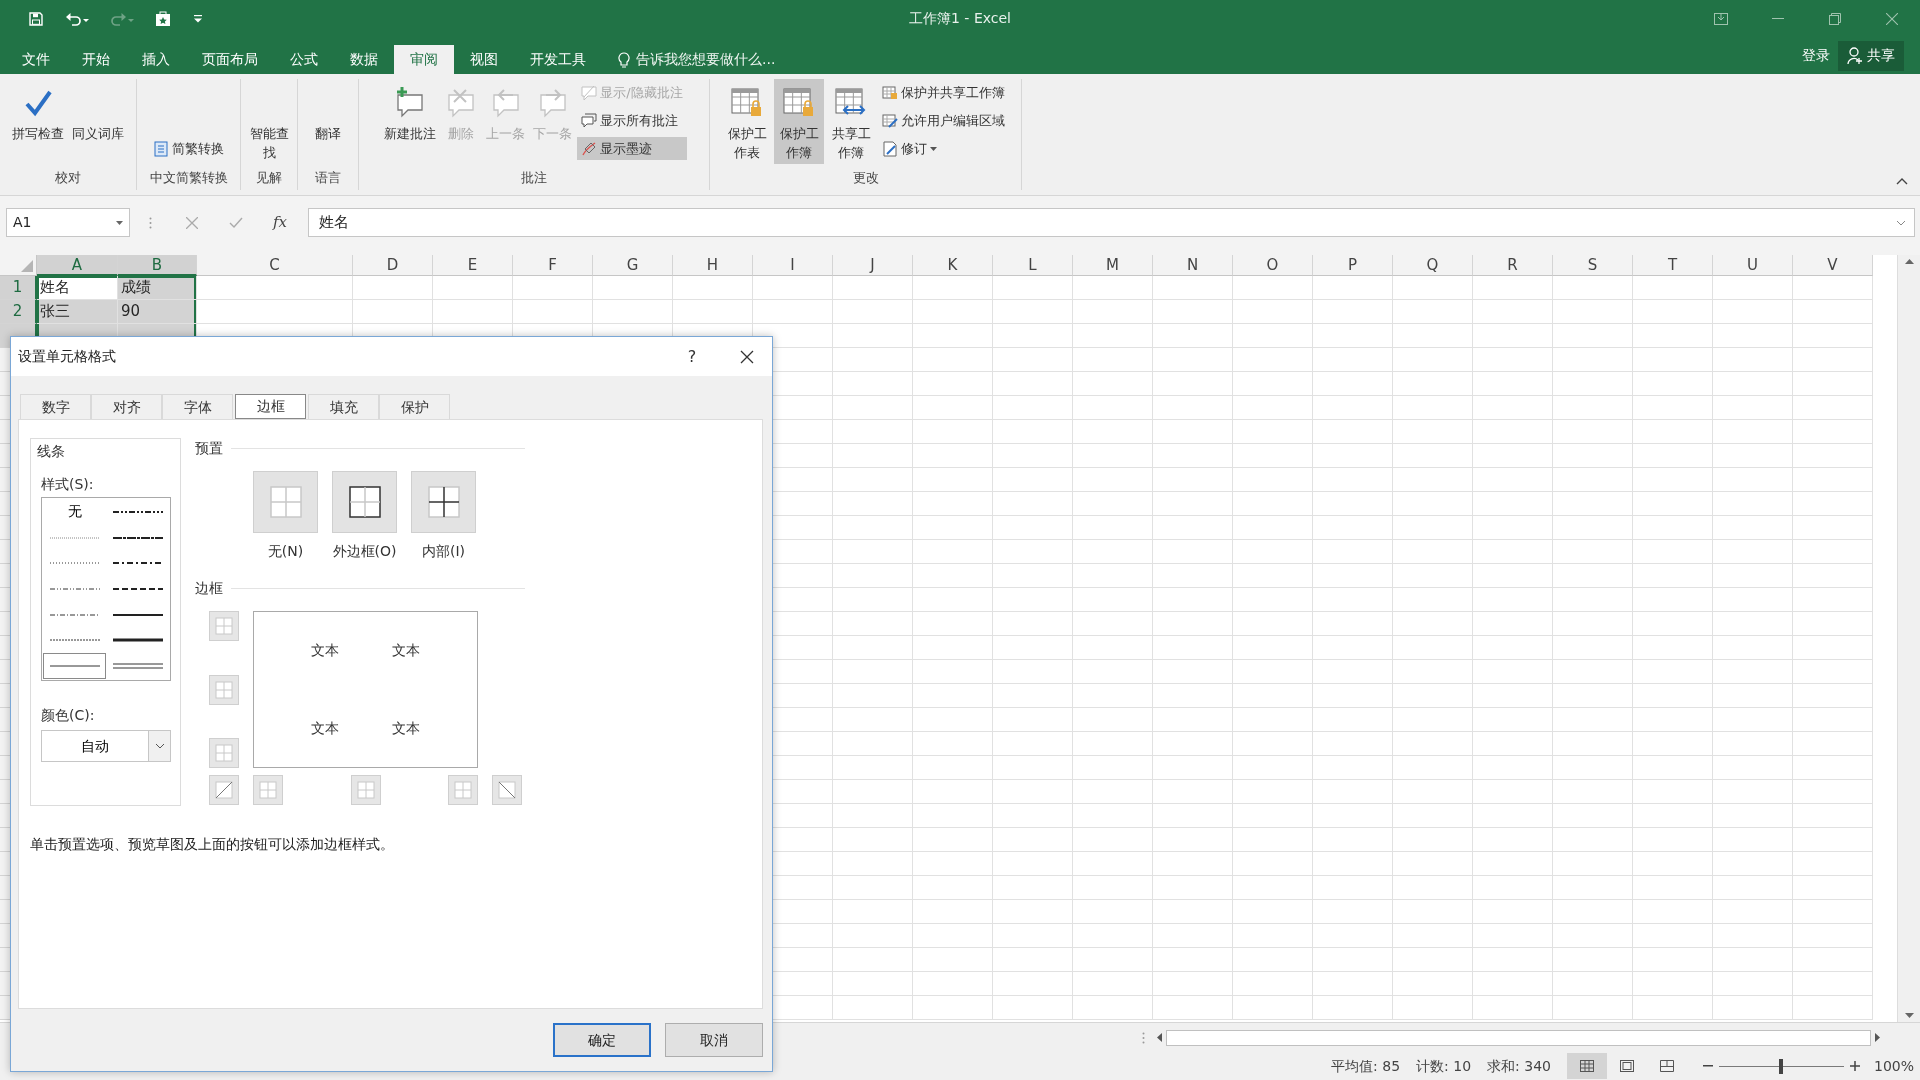 This screenshot has height=1080, width=1920. I want to click on scroll-down-button, so click(1909, 1015).